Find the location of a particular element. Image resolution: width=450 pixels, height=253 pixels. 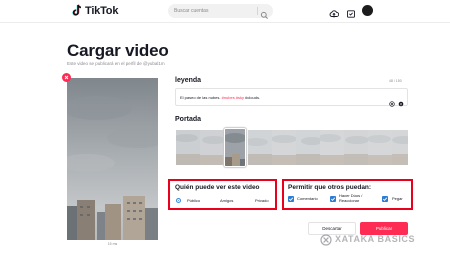

brand-name: TikTok is located at coordinates (102, 10).